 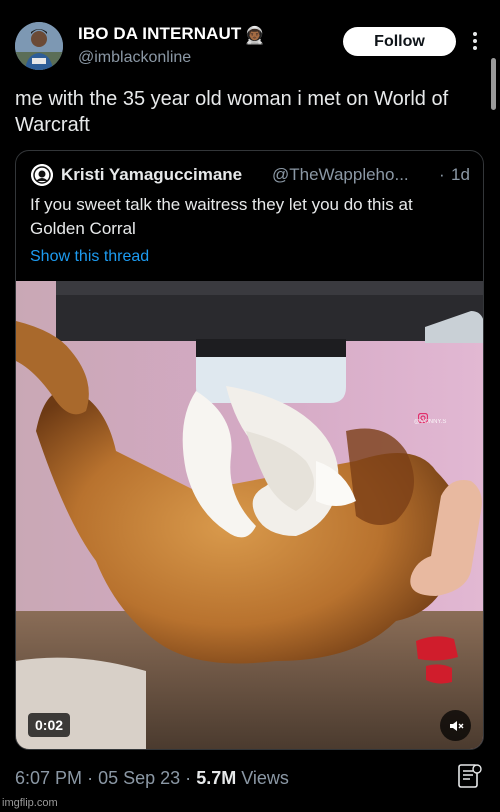 What do you see at coordinates (139, 778) in the screenshot?
I see `tweet-date: 05 Sep 23` at bounding box center [139, 778].